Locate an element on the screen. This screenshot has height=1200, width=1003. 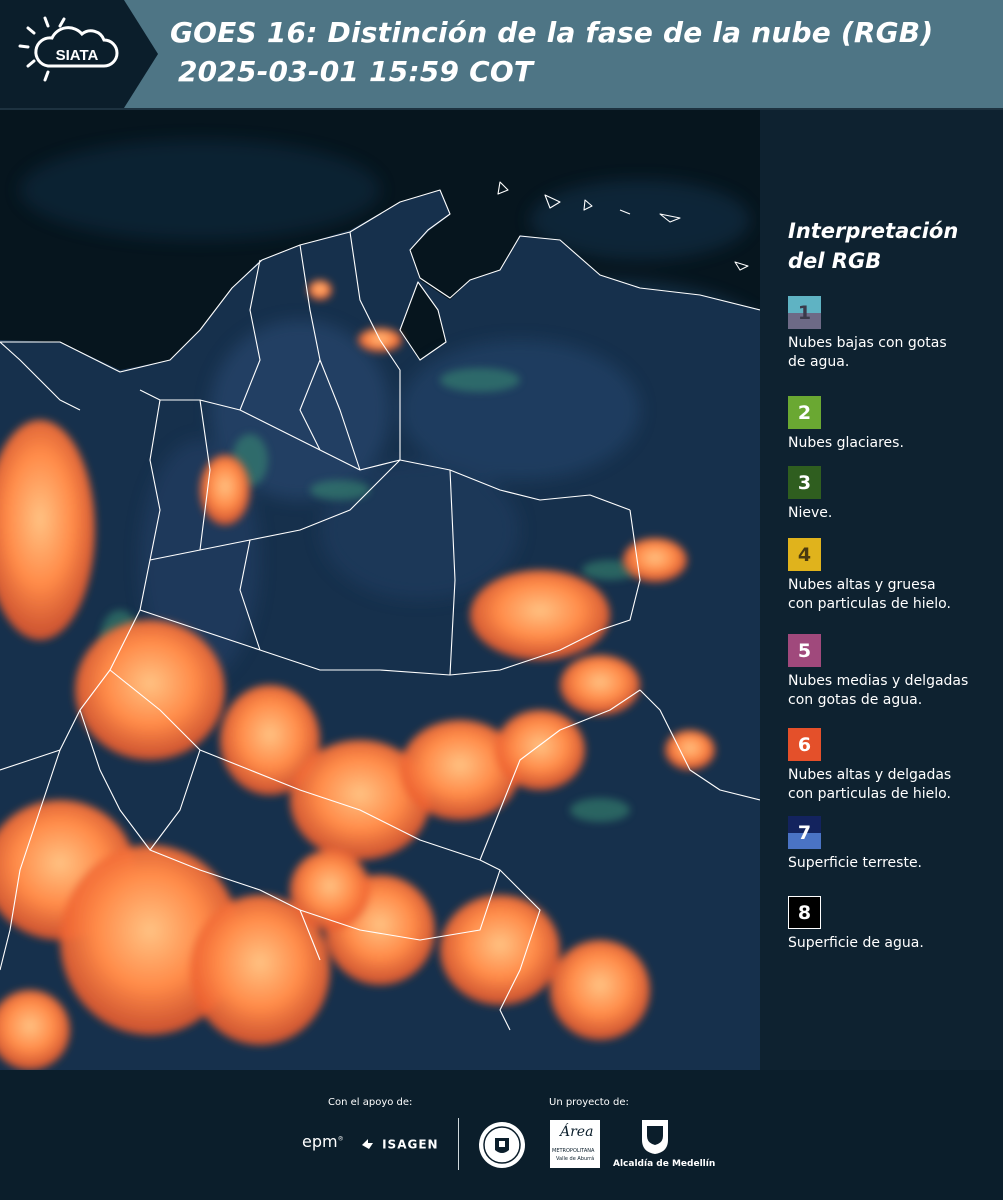
legend-number: 4 is located at coordinates (804, 554).